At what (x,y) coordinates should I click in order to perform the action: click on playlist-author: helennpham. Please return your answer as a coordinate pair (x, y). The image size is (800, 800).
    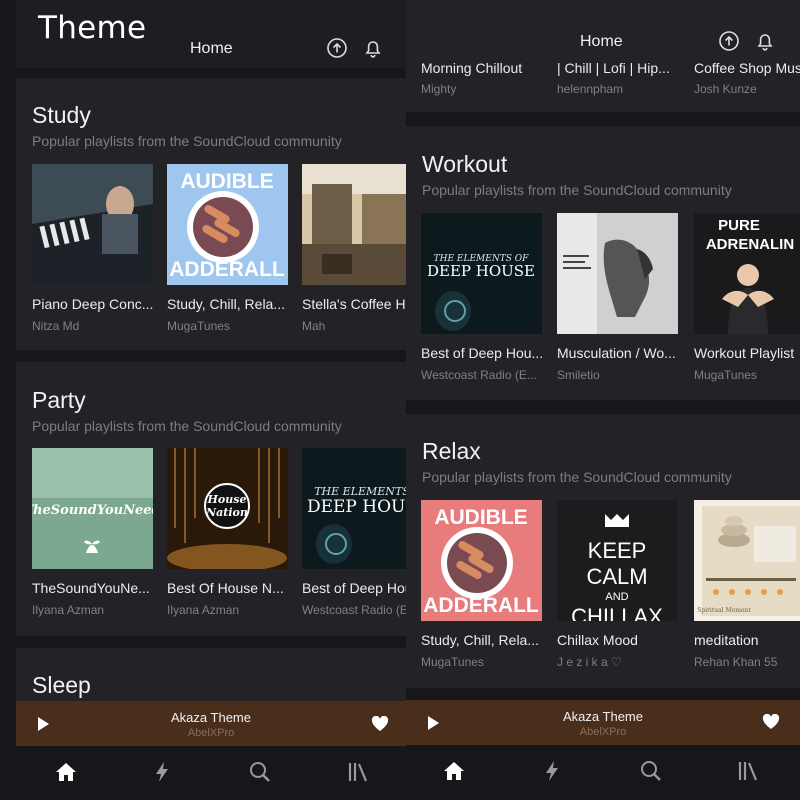
    Looking at the image, I should click on (590, 89).